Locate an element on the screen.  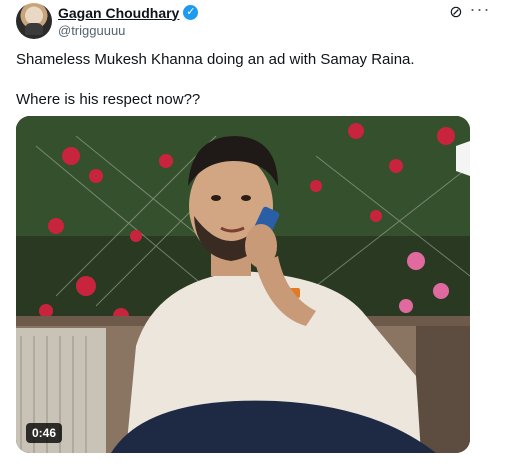
tweet-text-line-2: Where is his respect now?? is located at coordinates (108, 99).